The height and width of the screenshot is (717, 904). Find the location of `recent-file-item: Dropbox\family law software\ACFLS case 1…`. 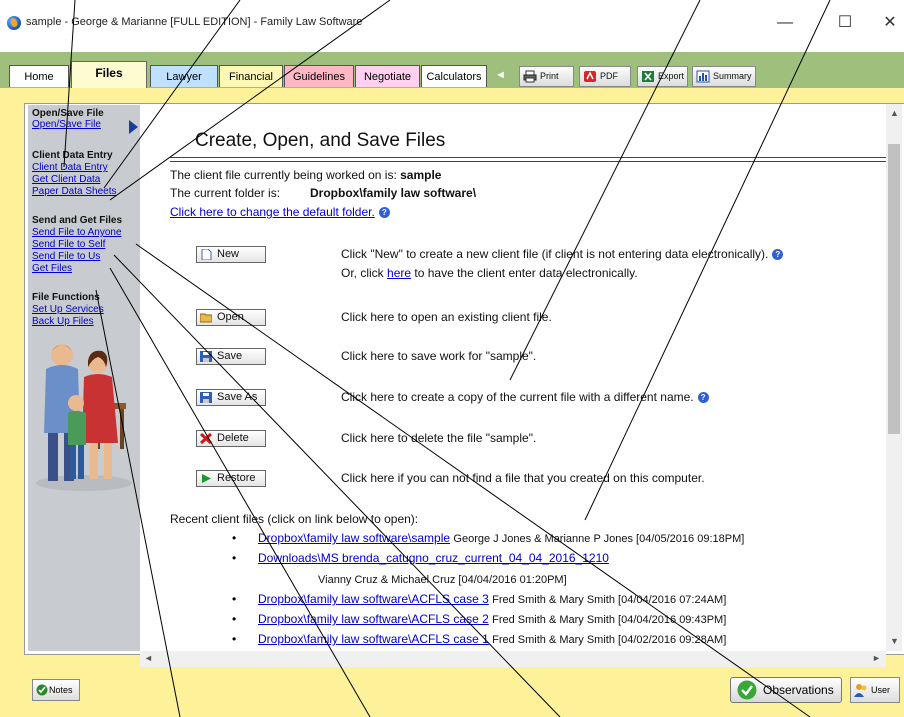

recent-file-item: Dropbox\family law software\ACFLS case 1… is located at coordinates (492, 639).